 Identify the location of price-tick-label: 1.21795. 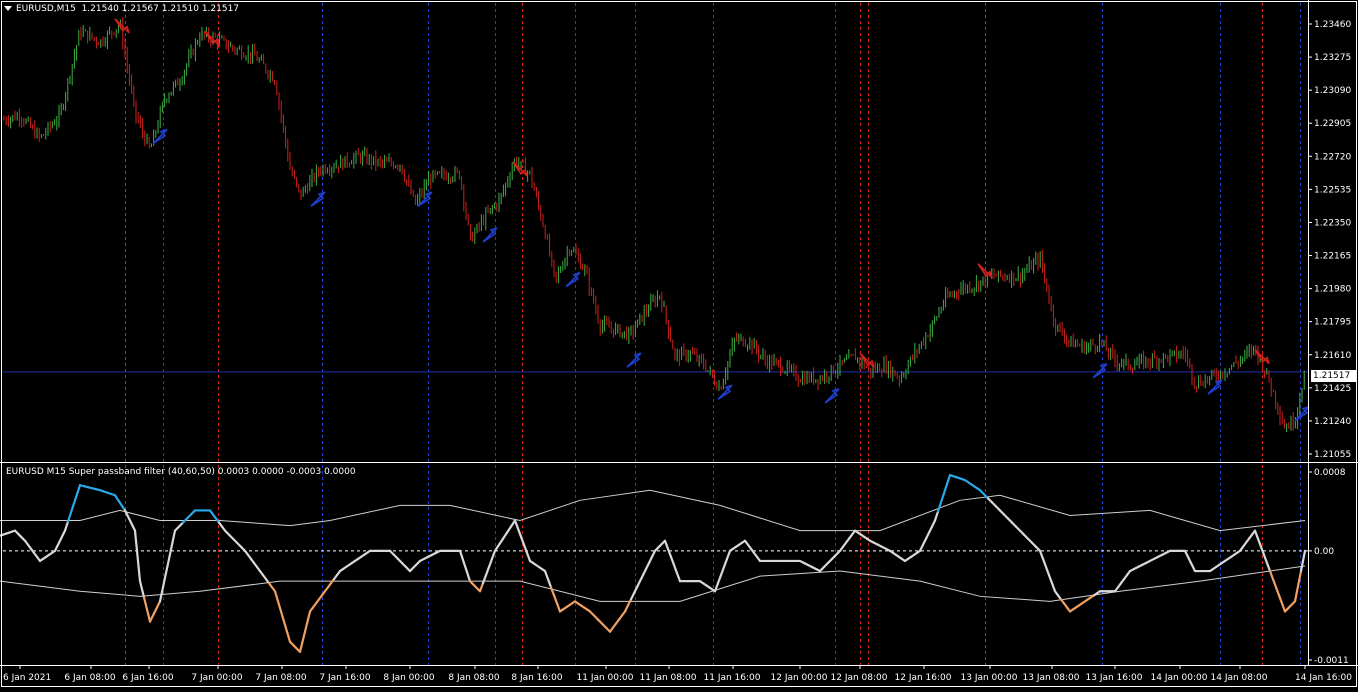
(1332, 323).